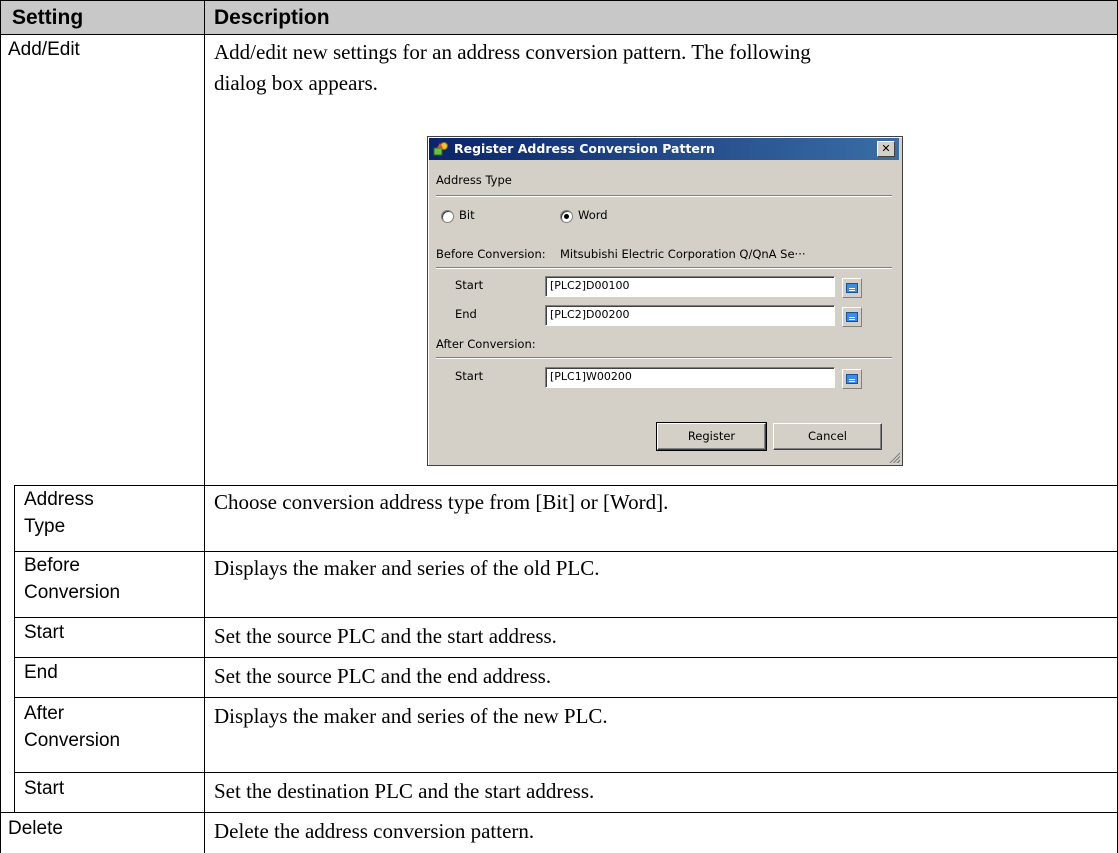  Describe the element at coordinates (711, 436) in the screenshot. I see `register-button: Register` at that location.